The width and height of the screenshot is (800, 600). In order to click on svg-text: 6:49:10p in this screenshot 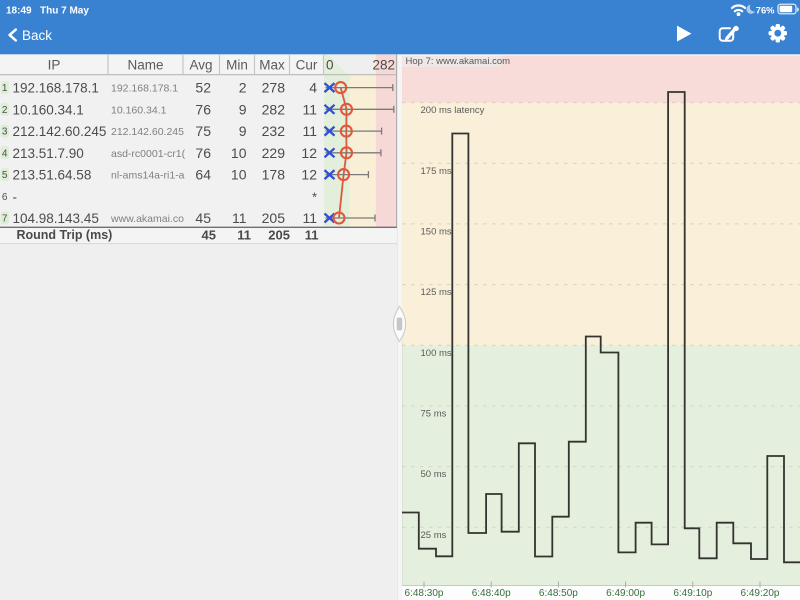, I will do `click(692, 593)`.